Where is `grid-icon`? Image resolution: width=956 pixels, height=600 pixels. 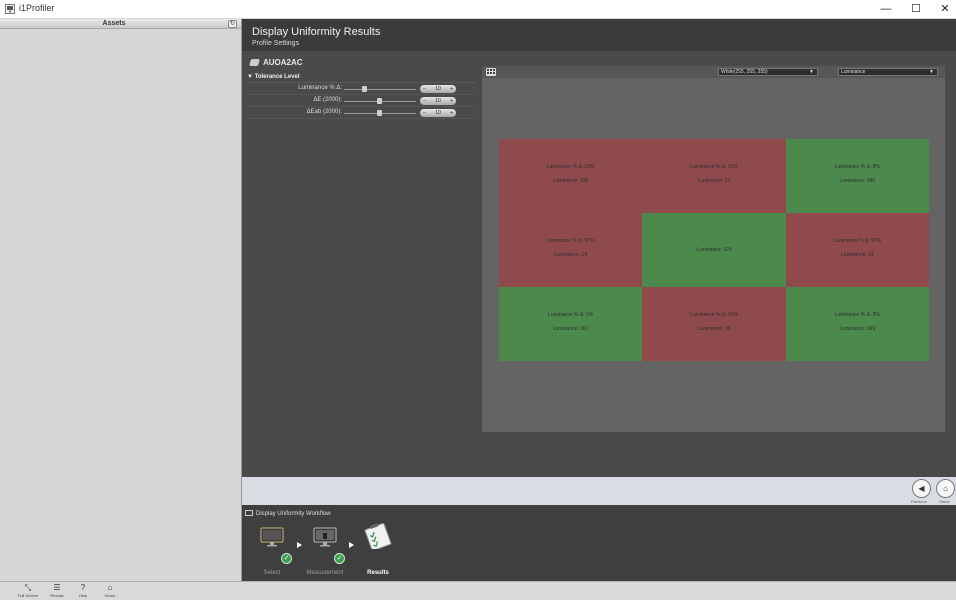
grid-icon is located at coordinates (491, 72).